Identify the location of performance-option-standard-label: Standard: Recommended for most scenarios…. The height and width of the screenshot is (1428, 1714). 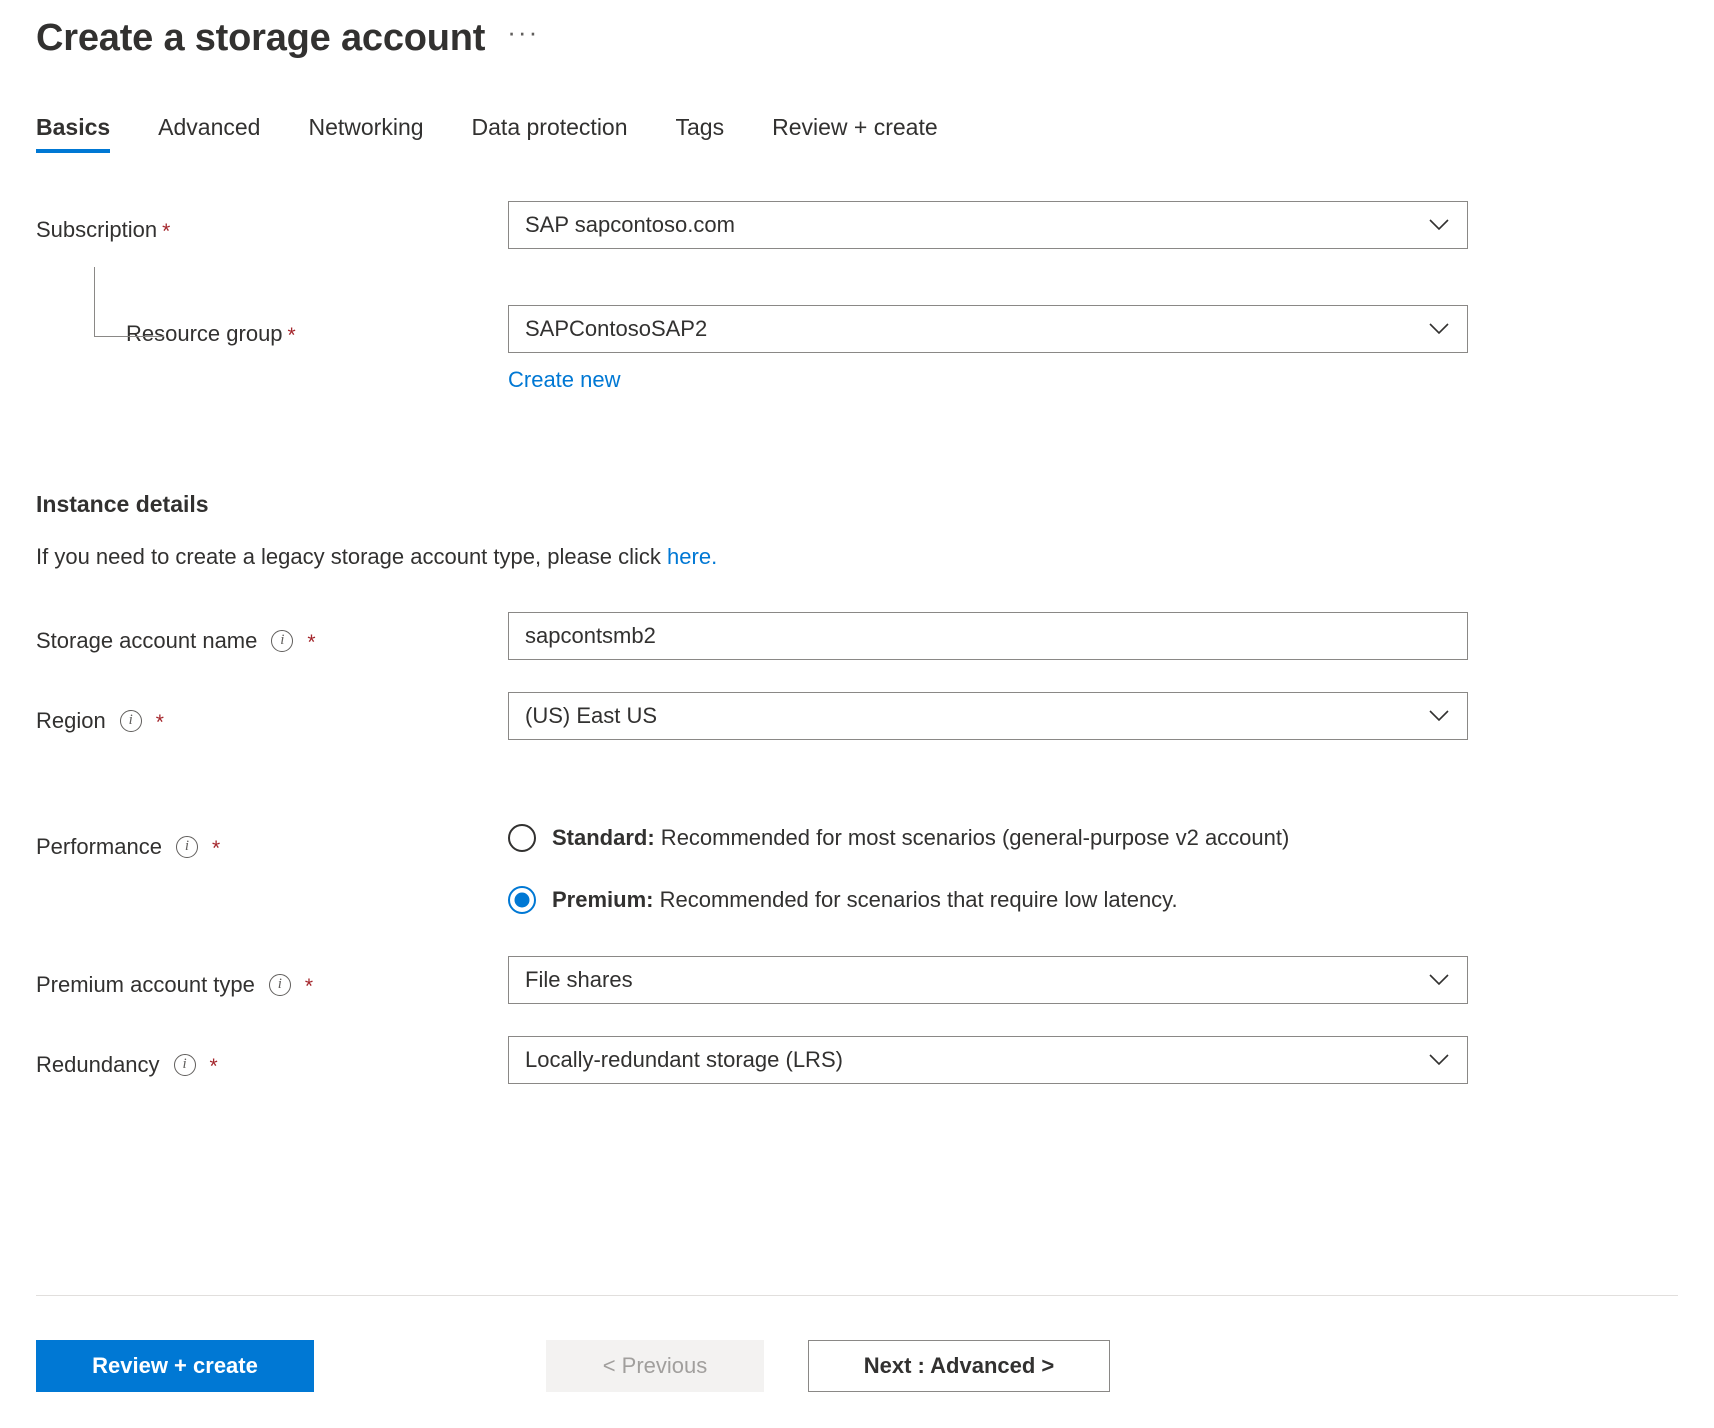
(920, 838).